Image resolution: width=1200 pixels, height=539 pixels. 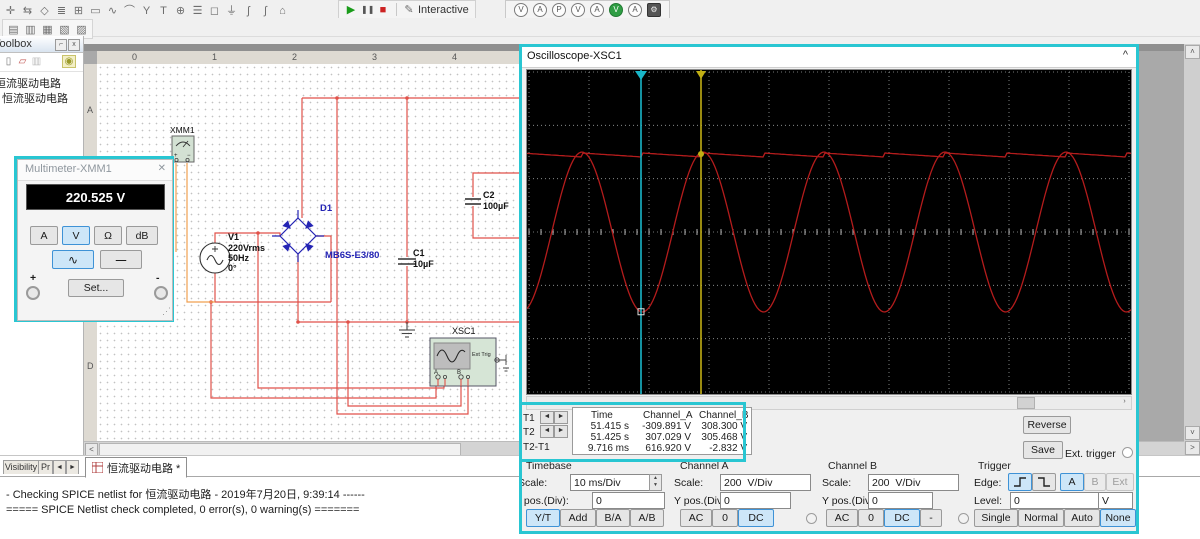 I want to click on save-icon: ▥, so click(x=36, y=61).